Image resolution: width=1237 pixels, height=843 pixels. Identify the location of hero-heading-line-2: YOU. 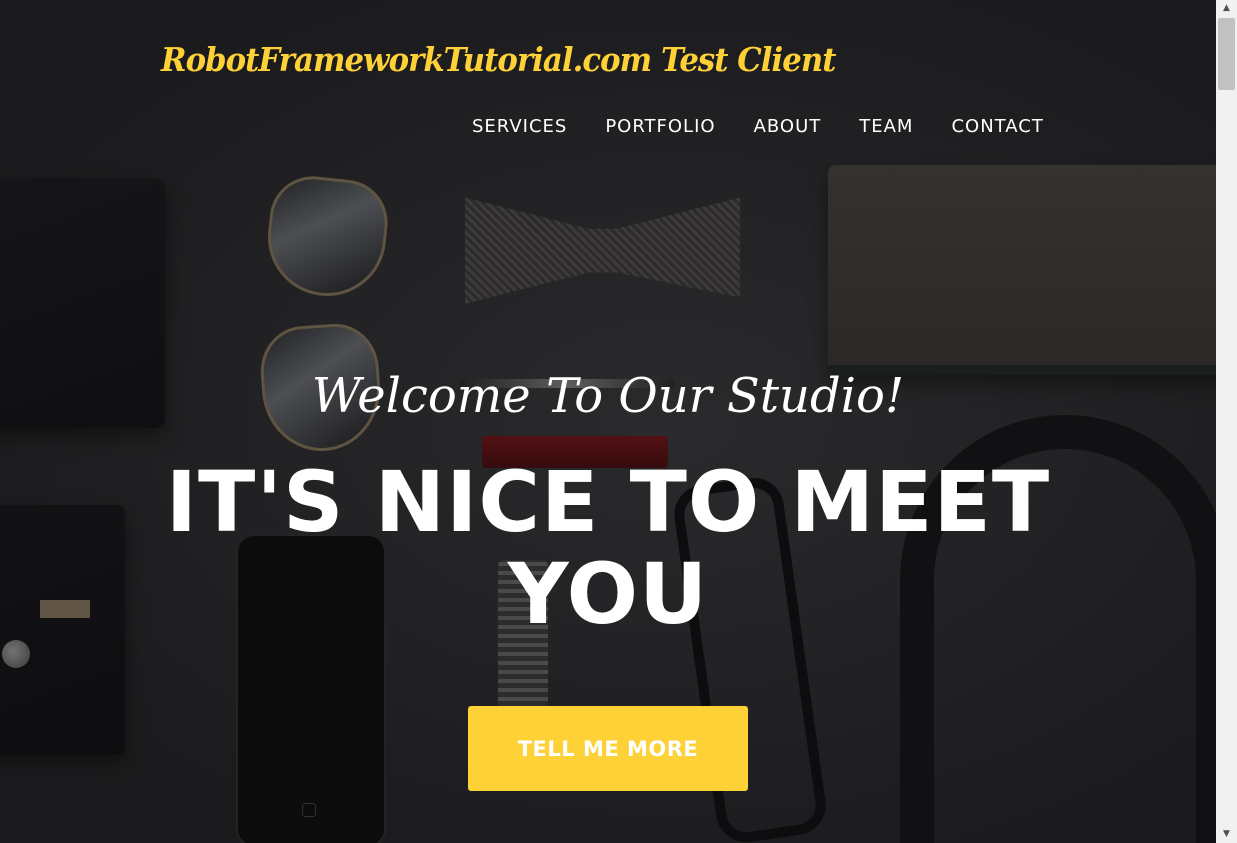
(608, 594).